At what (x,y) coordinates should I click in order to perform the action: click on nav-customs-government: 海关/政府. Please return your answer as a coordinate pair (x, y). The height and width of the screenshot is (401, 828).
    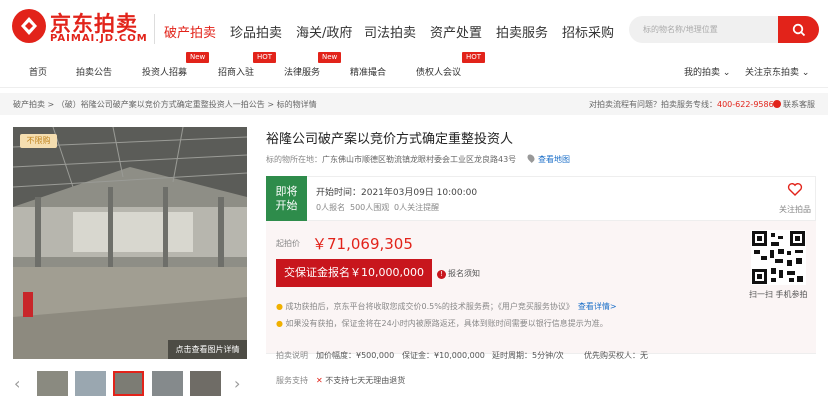
    Looking at the image, I should click on (324, 31).